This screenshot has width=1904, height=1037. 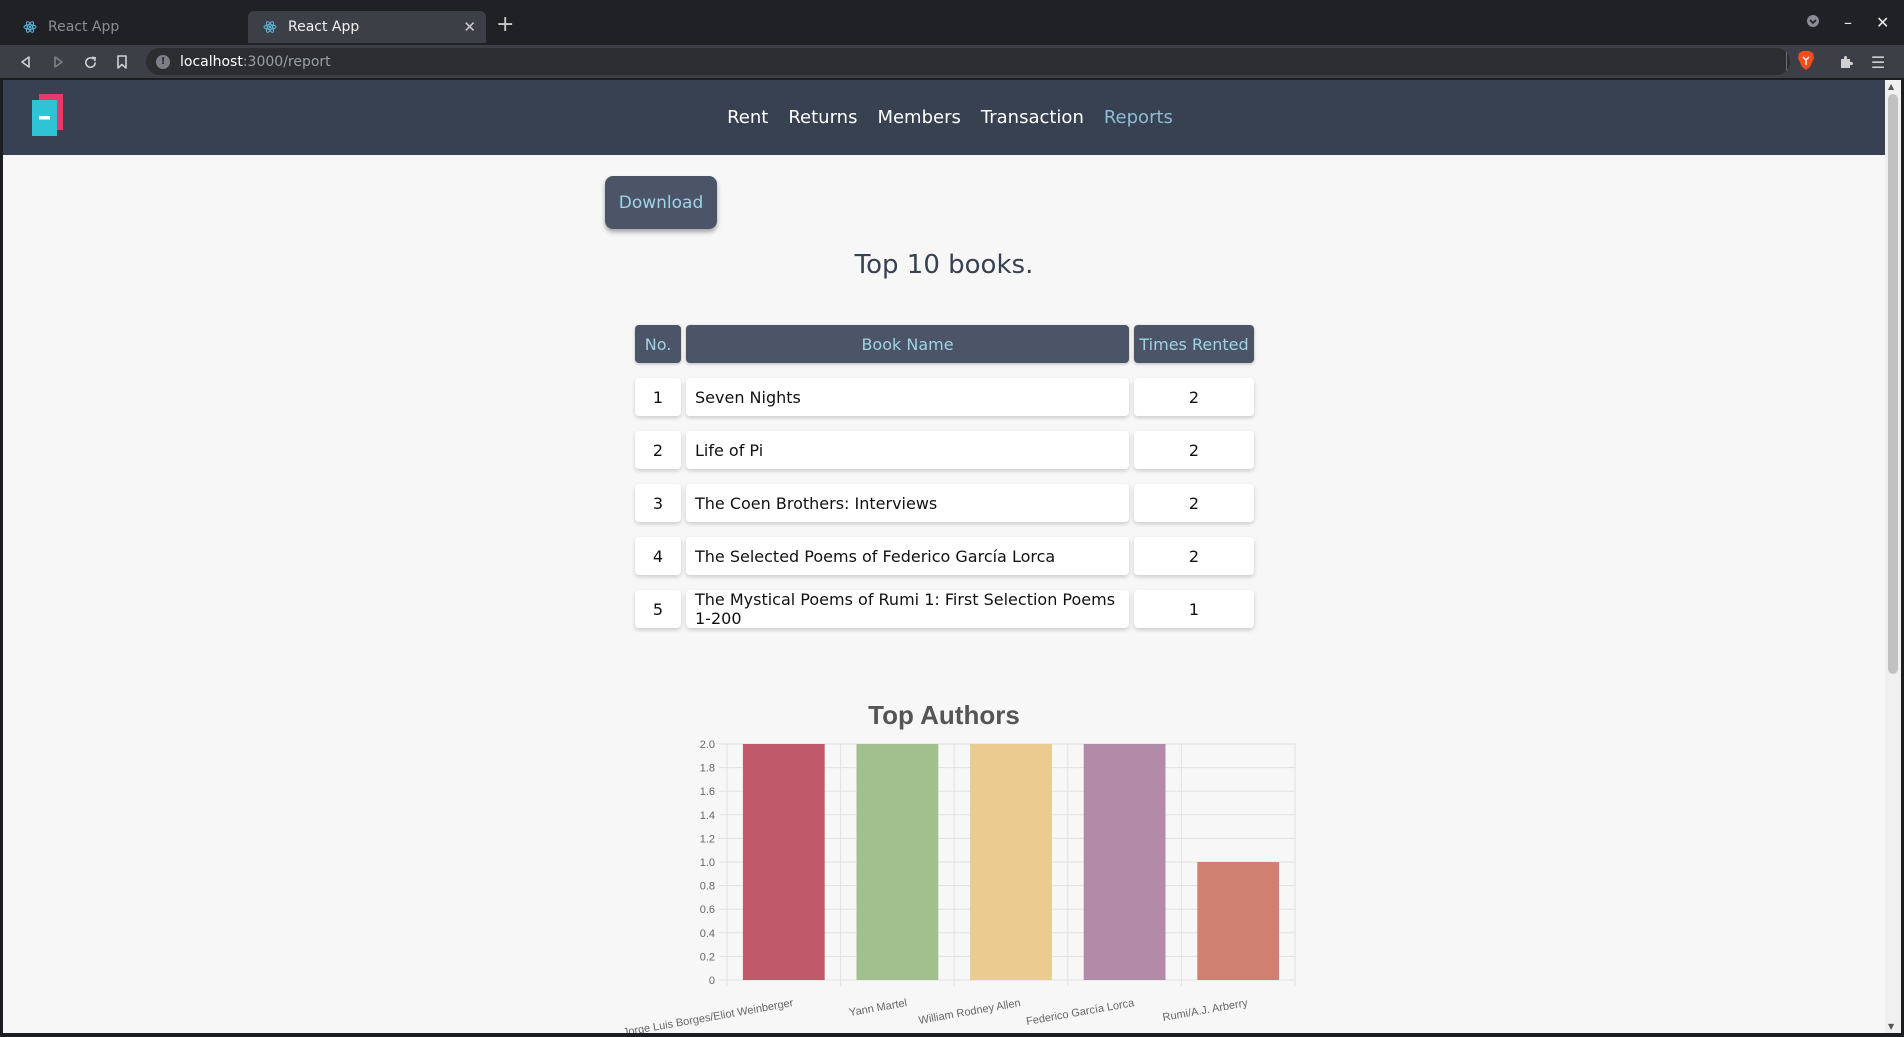 I want to click on y-tick-label: 1.8, so click(x=707, y=769).